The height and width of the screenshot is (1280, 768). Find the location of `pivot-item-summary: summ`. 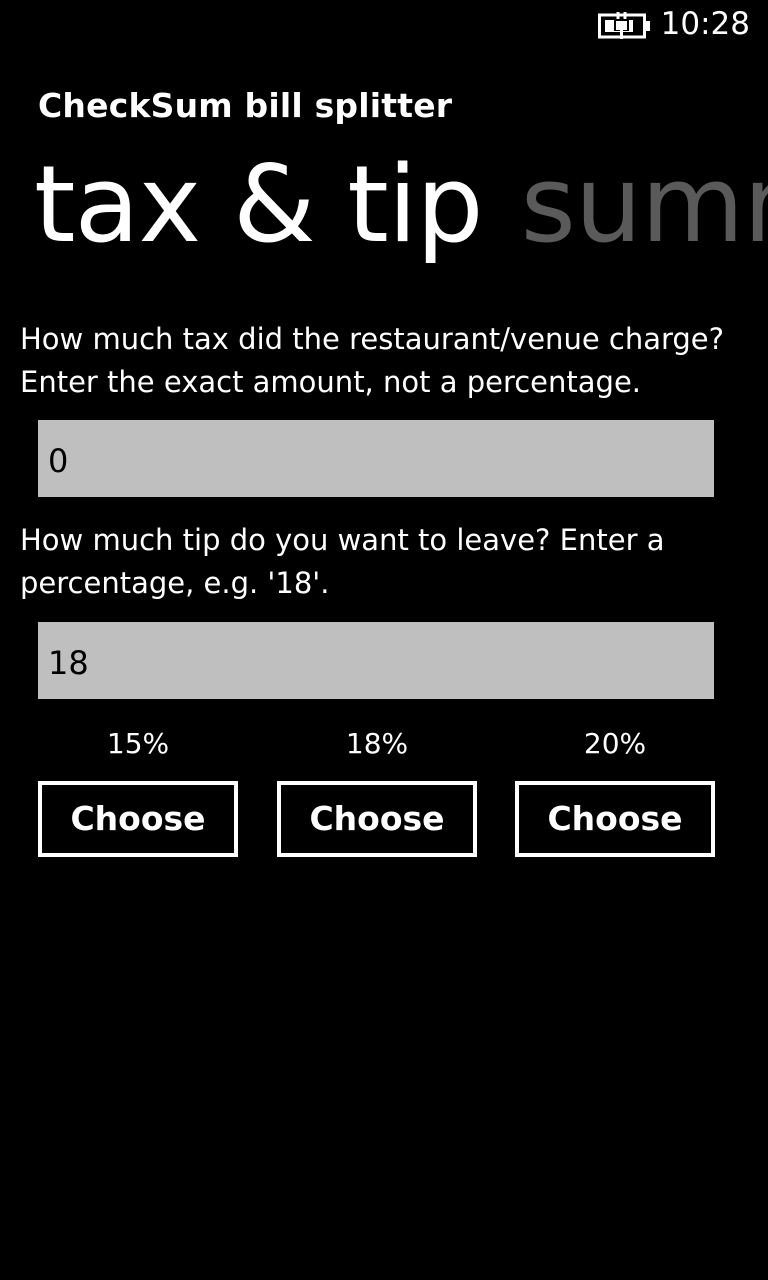

pivot-item-summary: summ is located at coordinates (644, 205).